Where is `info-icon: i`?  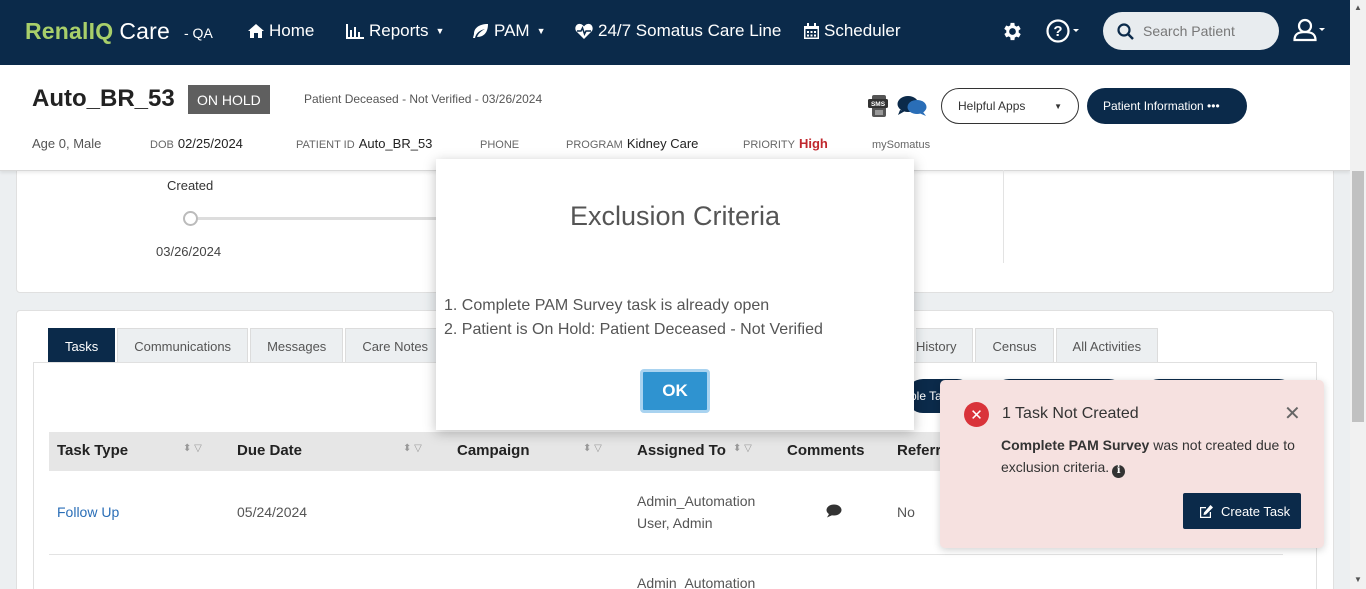
info-icon: i is located at coordinates (1119, 471).